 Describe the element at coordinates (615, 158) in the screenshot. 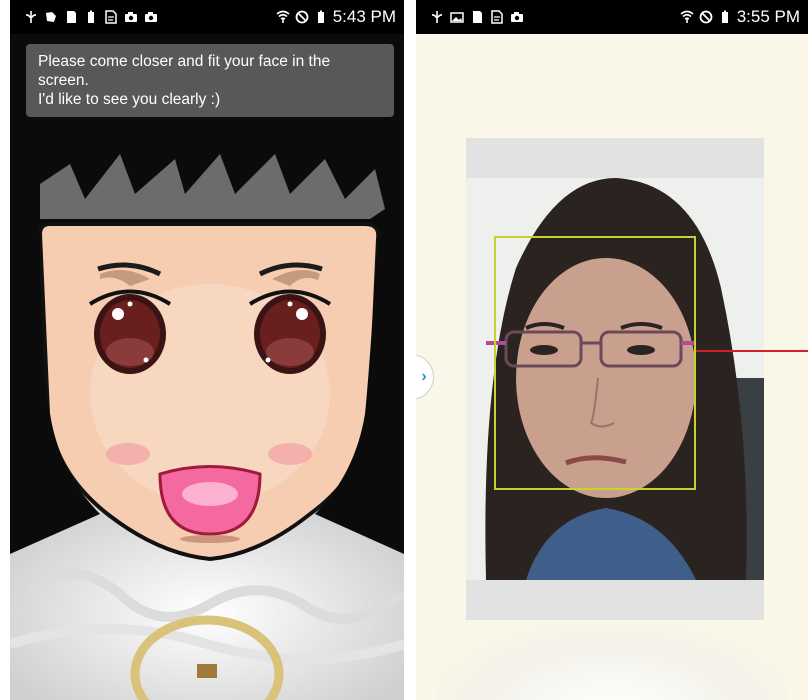

I see `preview-frame-top` at that location.